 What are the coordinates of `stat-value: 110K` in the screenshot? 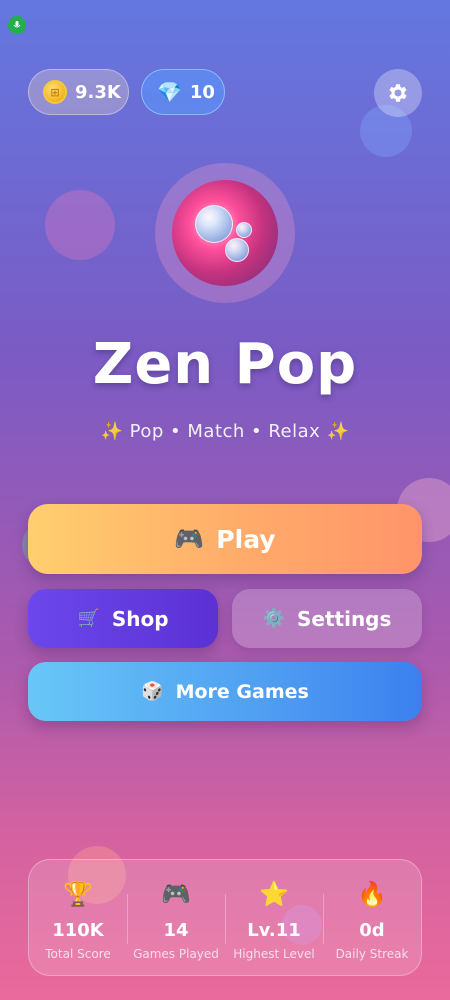 It's located at (78, 930).